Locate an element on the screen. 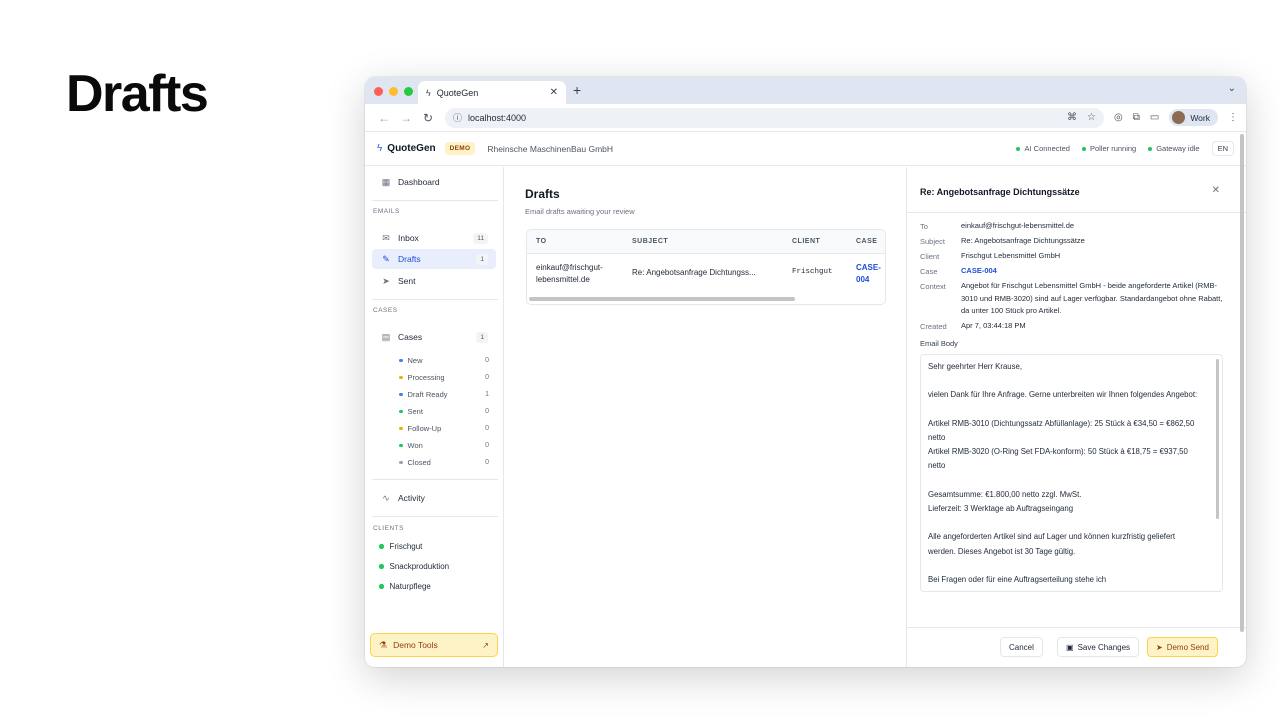  panel-footer: Cancel ▣ Save Changes ➤ Demo Send is located at coordinates (1076, 647).